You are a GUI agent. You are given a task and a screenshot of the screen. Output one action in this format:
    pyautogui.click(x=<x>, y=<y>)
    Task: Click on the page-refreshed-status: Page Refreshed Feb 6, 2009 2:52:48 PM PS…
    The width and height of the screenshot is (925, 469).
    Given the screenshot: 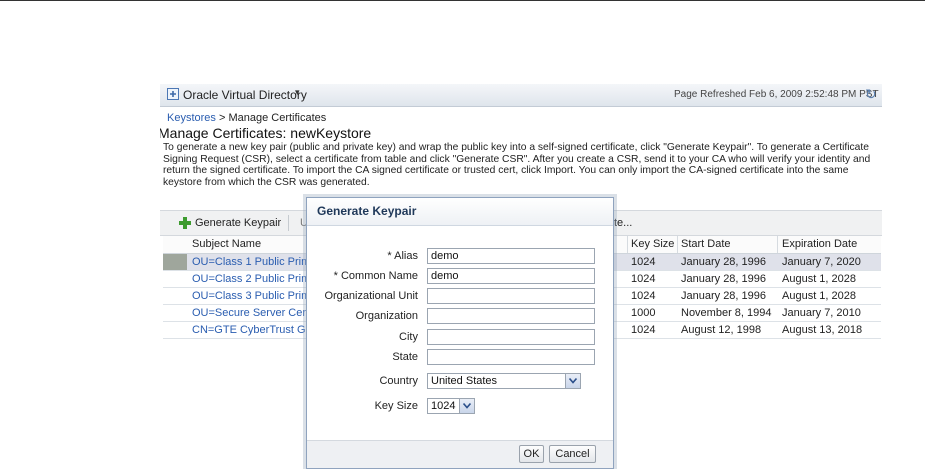 What is the action you would take?
    pyautogui.click(x=776, y=94)
    